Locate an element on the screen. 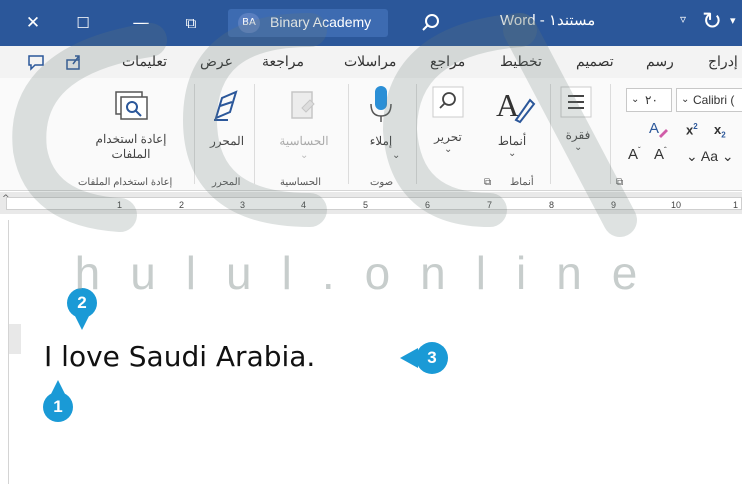 Image resolution: width=742 pixels, height=484 pixels. dictate-button: إملاء is located at coordinates (381, 141).